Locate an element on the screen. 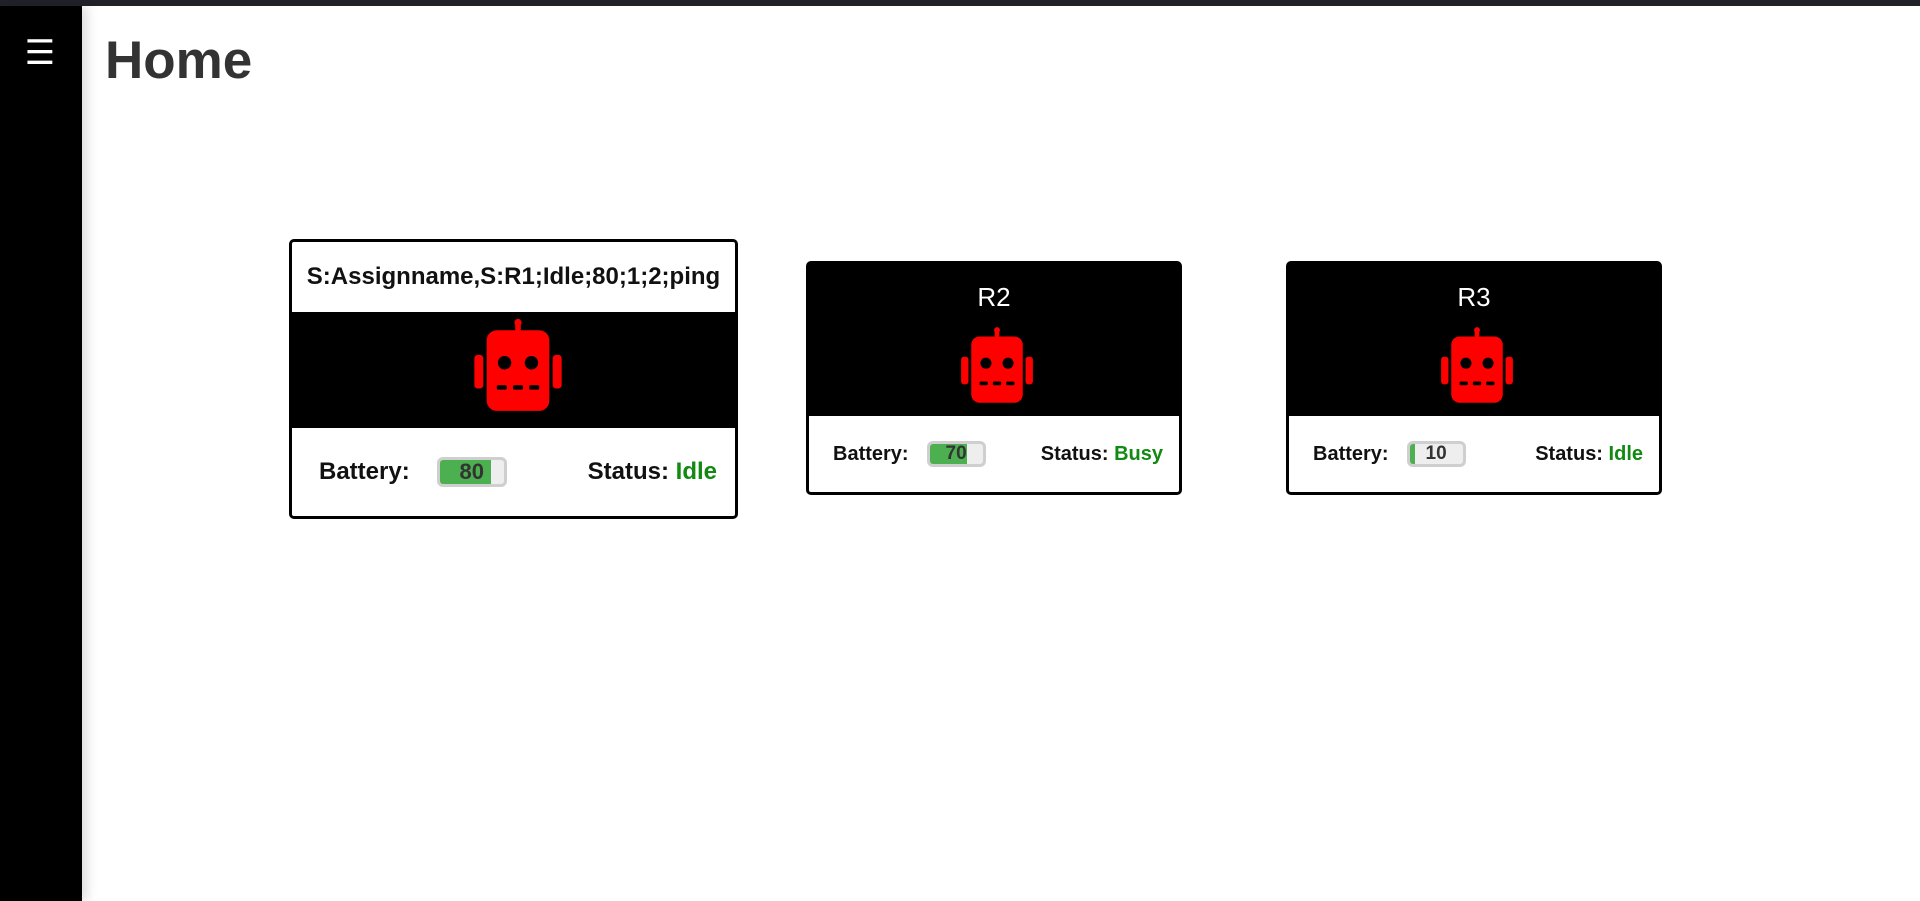  battery-group: Battery: 10 is located at coordinates (1389, 454).